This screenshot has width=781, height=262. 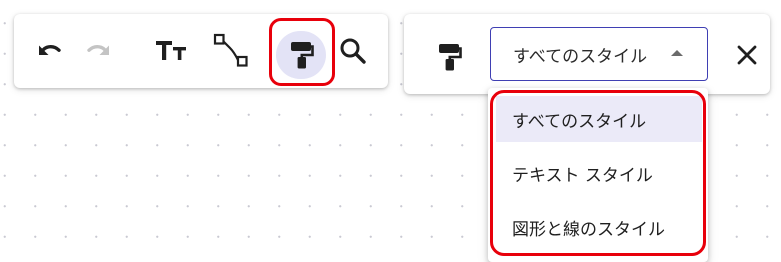 I want to click on redo-button, so click(x=98, y=52).